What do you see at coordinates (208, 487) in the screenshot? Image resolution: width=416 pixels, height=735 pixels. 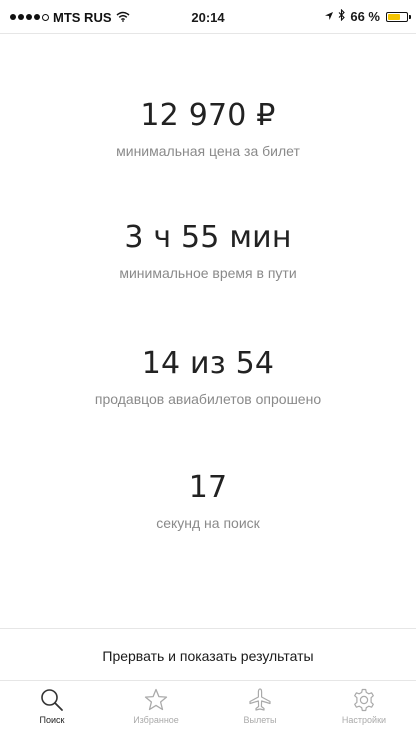 I see `search-time-value: 17` at bounding box center [208, 487].